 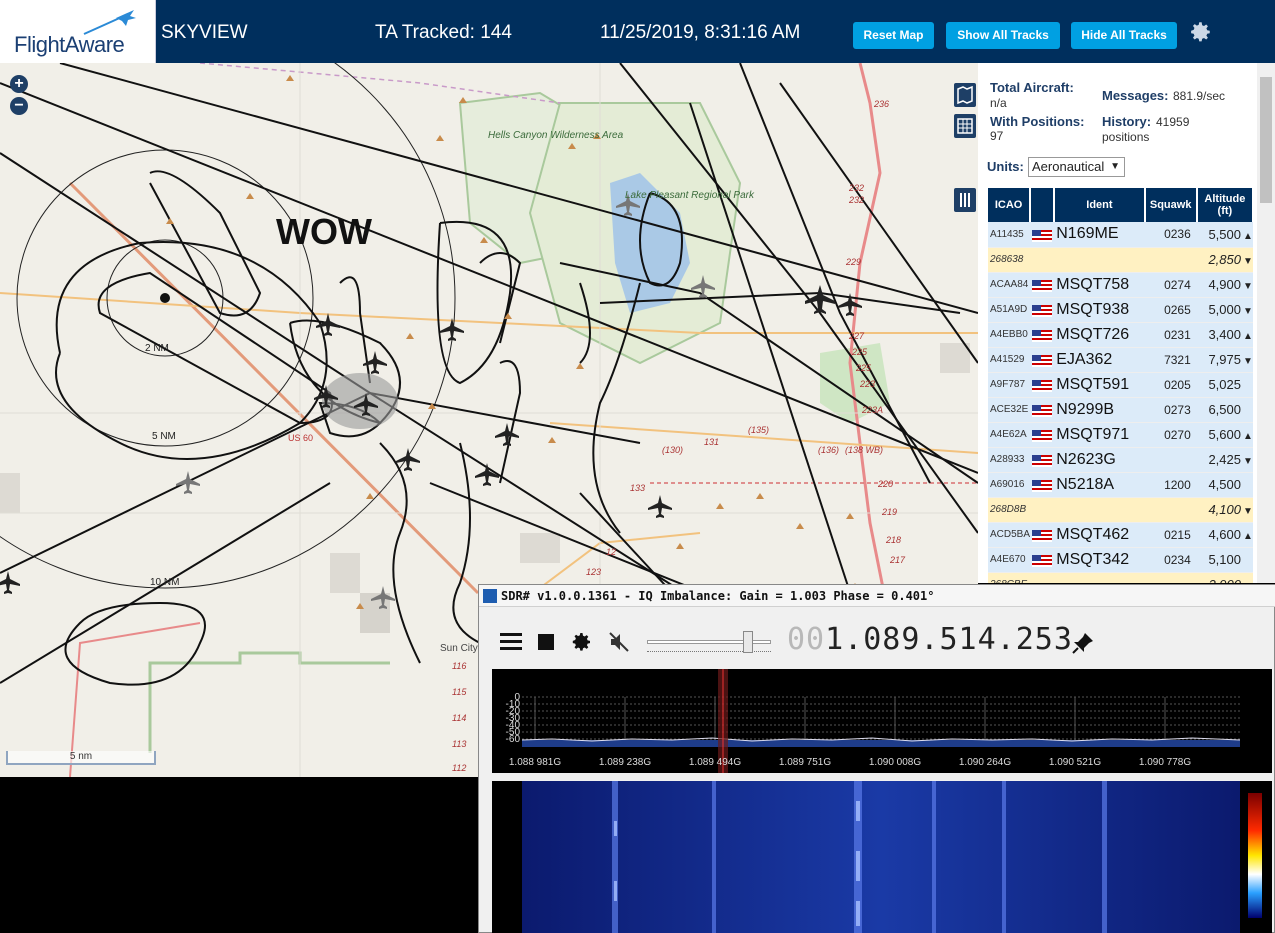 What do you see at coordinates (459, 666) in the screenshot?
I see `road-number: 116` at bounding box center [459, 666].